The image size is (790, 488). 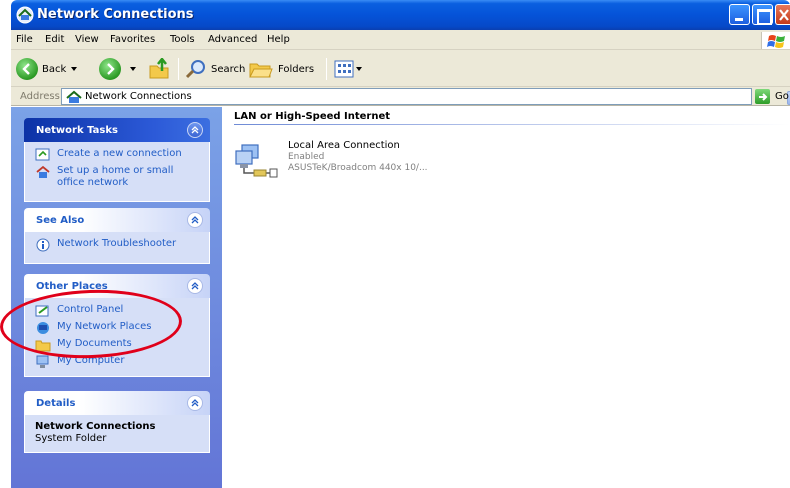 I want to click on see-also-body: Network Troubleshooter, so click(x=117, y=248).